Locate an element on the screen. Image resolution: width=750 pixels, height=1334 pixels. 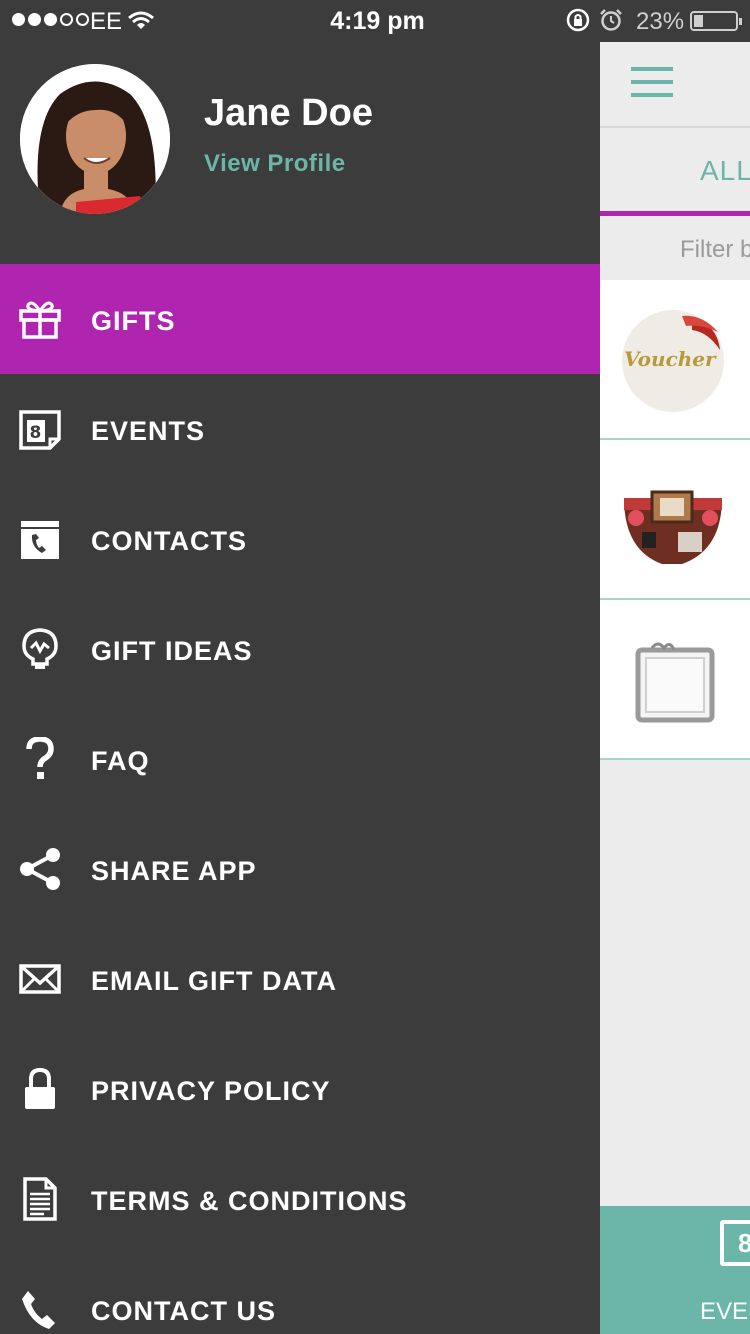
gift-frame-image is located at coordinates (673, 681).